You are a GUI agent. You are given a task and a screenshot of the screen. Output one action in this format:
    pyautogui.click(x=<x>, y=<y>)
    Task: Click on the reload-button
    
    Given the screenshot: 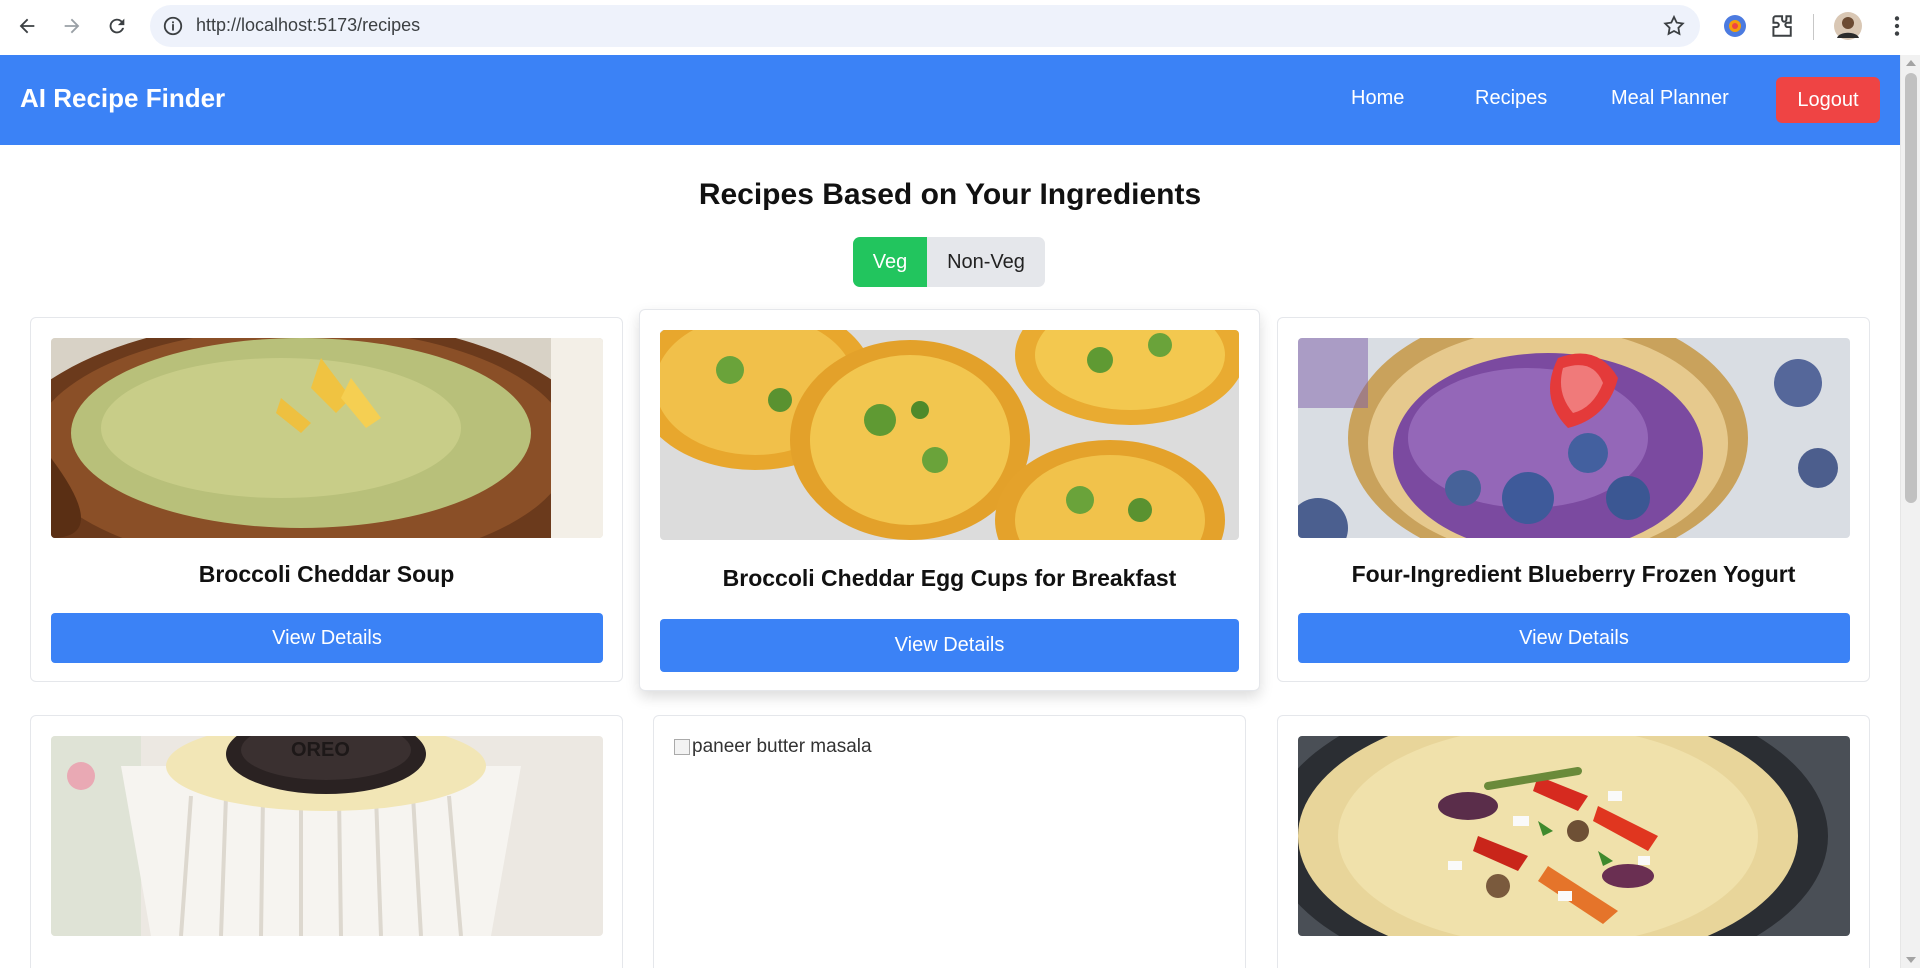 What is the action you would take?
    pyautogui.click(x=117, y=26)
    